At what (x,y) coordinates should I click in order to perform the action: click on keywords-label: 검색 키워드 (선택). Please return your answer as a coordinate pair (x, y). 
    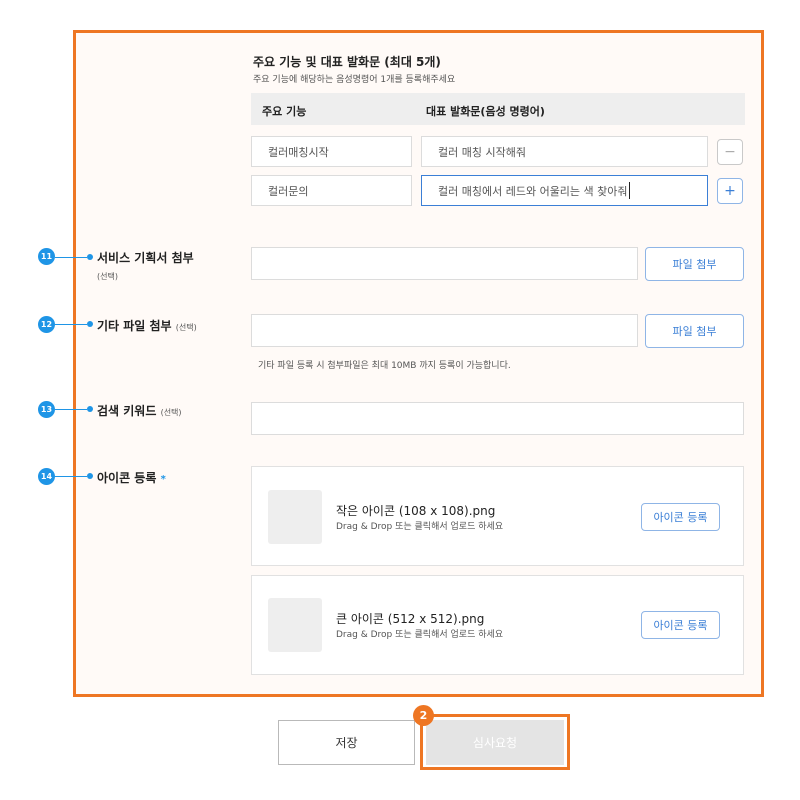
    Looking at the image, I should click on (139, 410).